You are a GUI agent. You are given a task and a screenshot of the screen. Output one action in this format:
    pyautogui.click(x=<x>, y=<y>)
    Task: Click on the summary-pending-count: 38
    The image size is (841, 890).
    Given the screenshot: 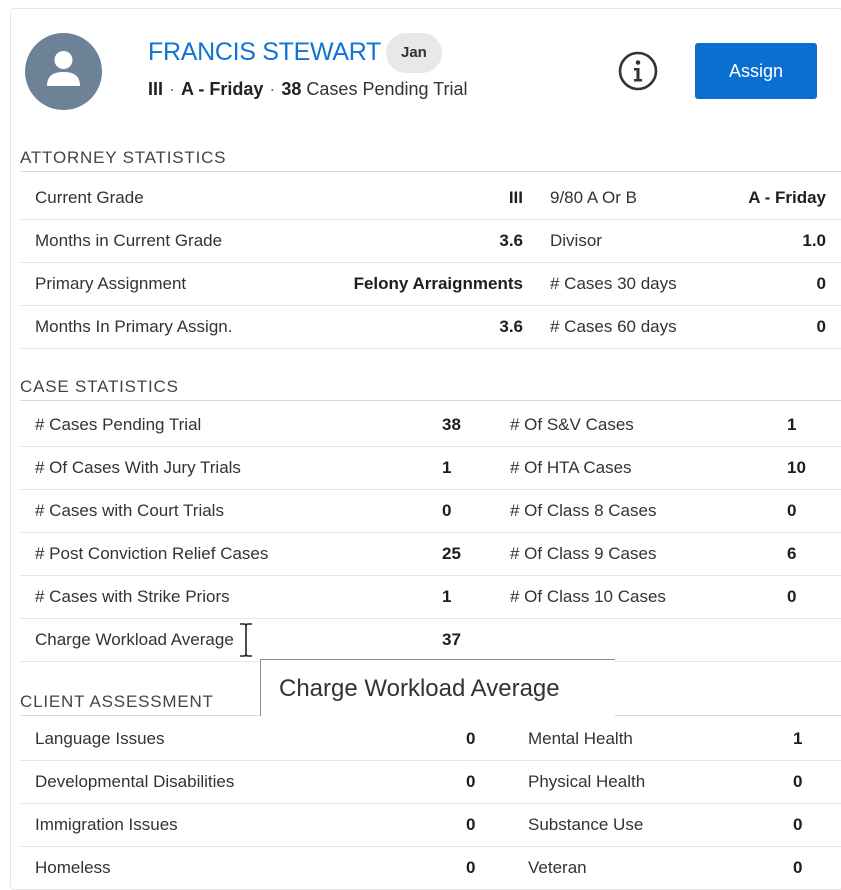 What is the action you would take?
    pyautogui.click(x=291, y=89)
    